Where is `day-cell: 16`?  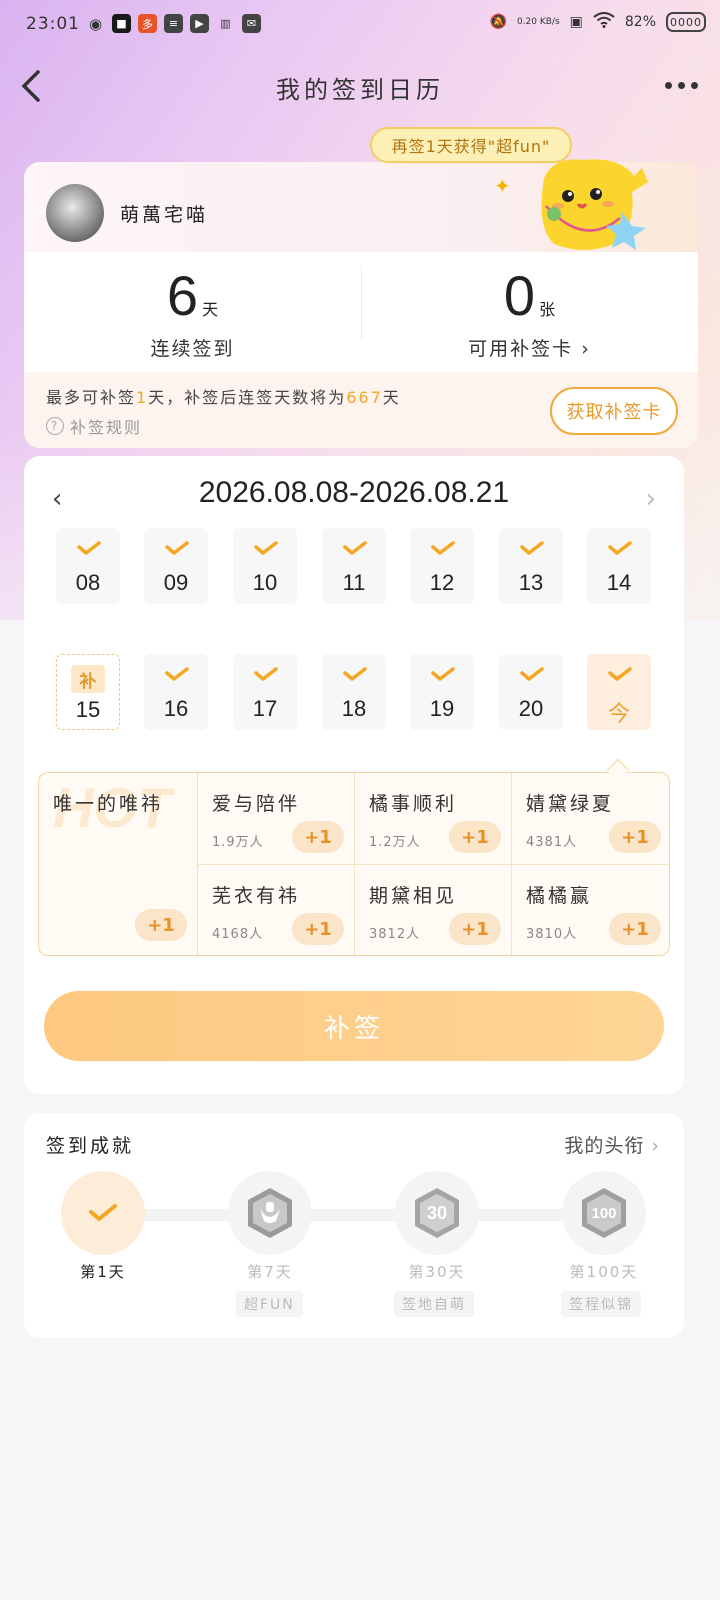 day-cell: 16 is located at coordinates (176, 692).